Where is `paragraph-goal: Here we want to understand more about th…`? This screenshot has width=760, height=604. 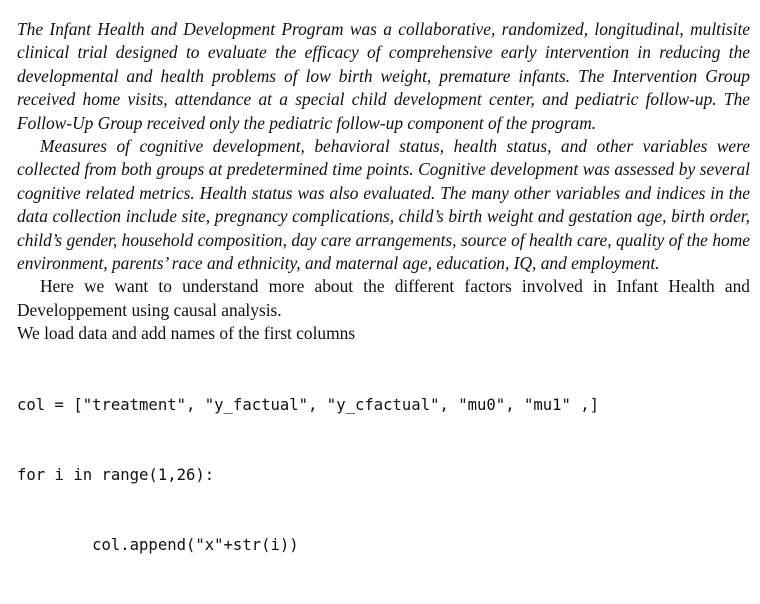 paragraph-goal: Here we want to understand more about th… is located at coordinates (383, 298).